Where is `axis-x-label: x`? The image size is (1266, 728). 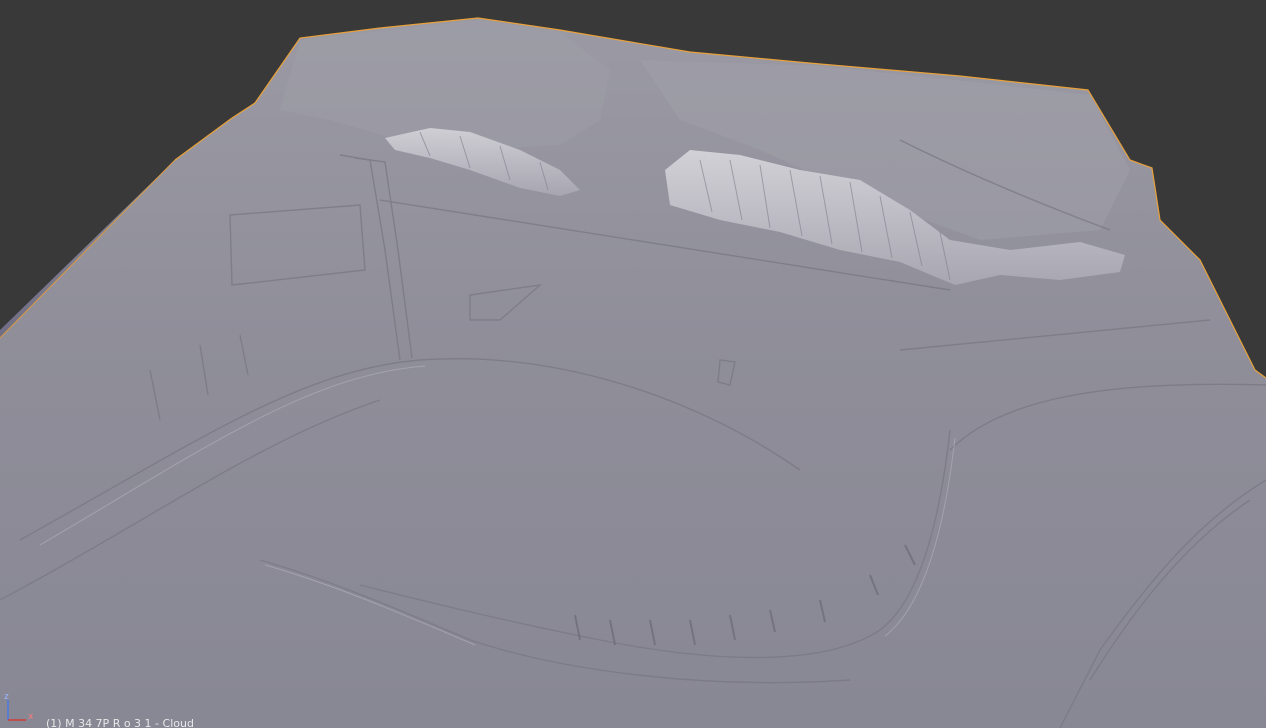 axis-x-label: x is located at coordinates (31, 717).